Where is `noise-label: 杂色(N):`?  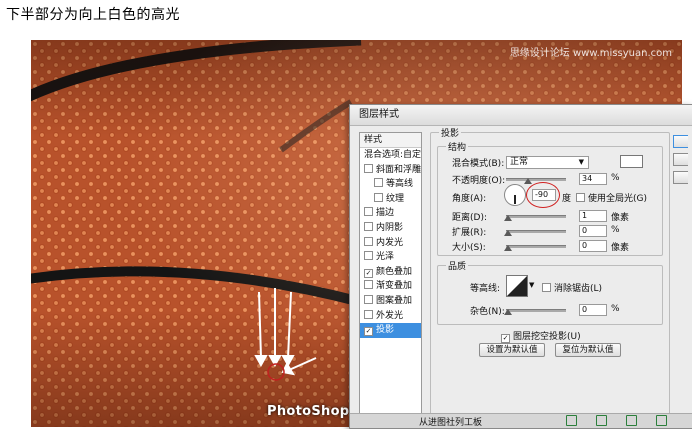
noise-label: 杂色(N): is located at coordinates (487, 312).